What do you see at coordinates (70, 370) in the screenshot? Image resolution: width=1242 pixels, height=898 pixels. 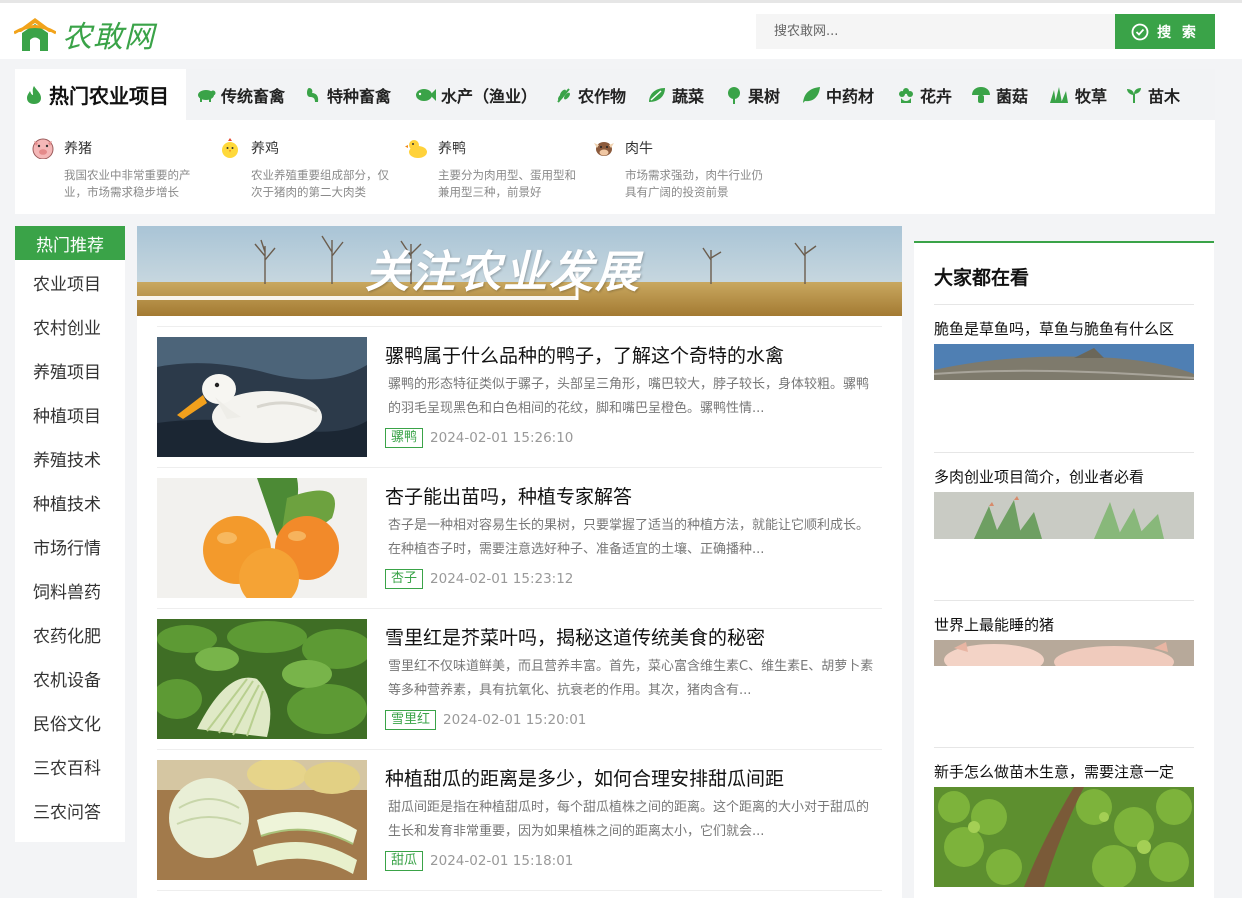 I see `left-nav-item: 养殖项目` at bounding box center [70, 370].